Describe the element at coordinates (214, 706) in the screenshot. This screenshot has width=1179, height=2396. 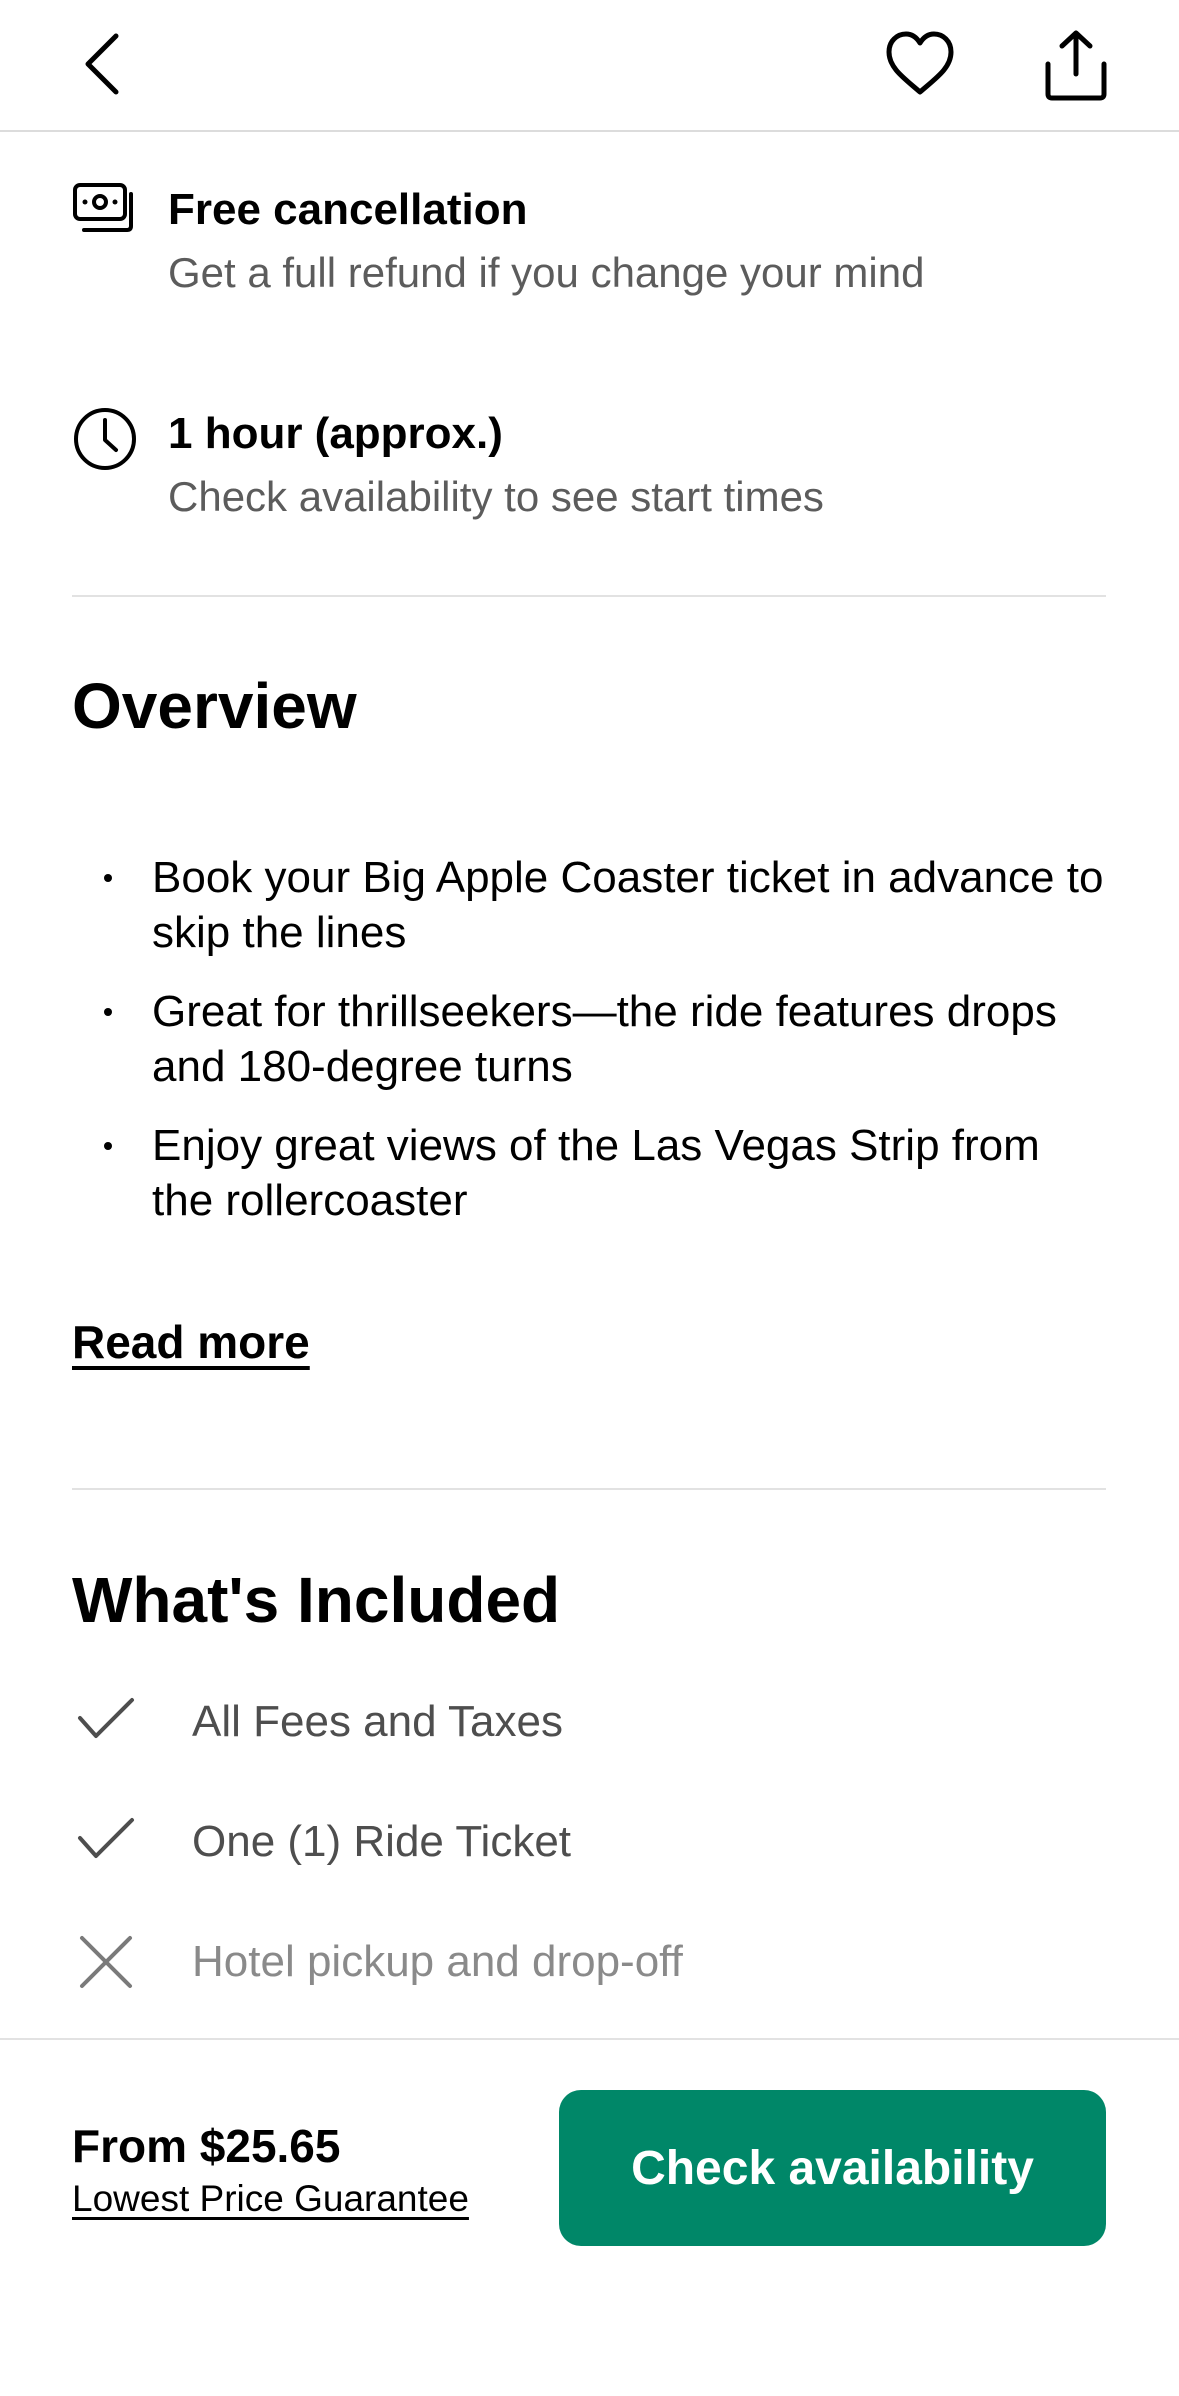
I see `overview-heading: Overview` at that location.